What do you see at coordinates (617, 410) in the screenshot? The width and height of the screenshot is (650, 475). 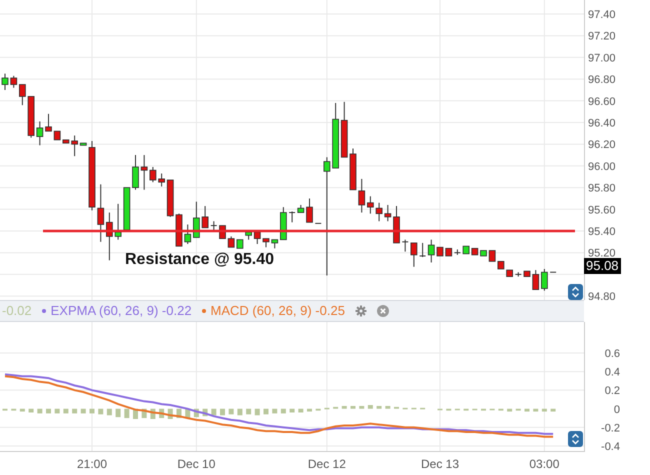 I see `axis-label: 0` at bounding box center [617, 410].